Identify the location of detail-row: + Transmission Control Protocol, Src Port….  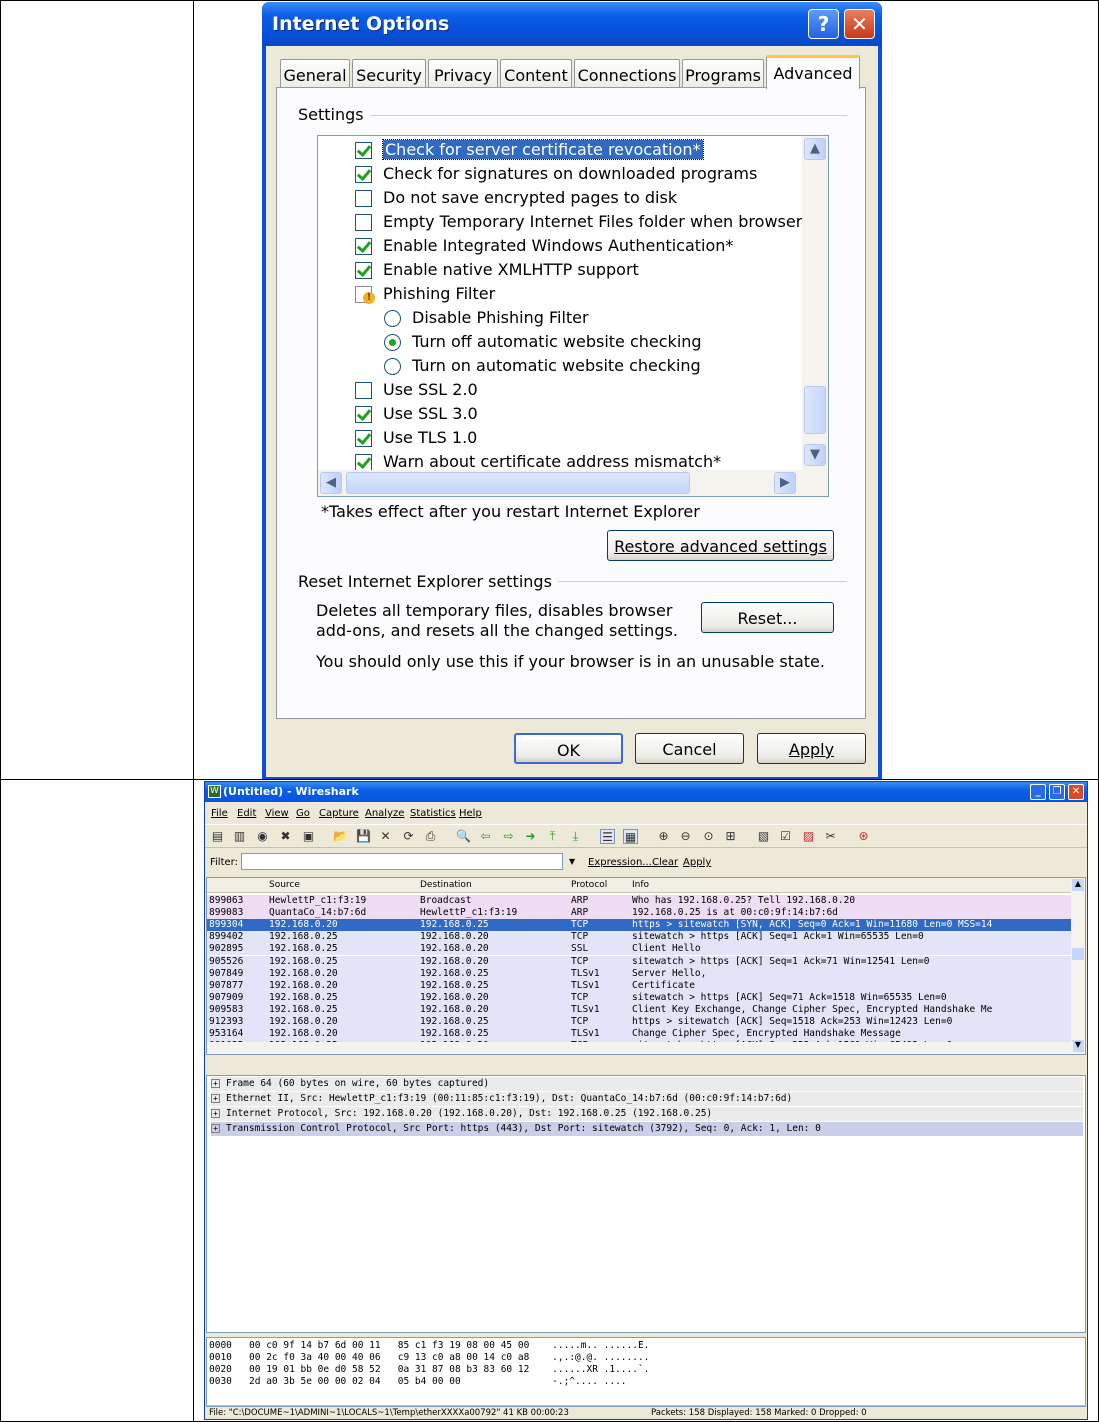
(647, 1129).